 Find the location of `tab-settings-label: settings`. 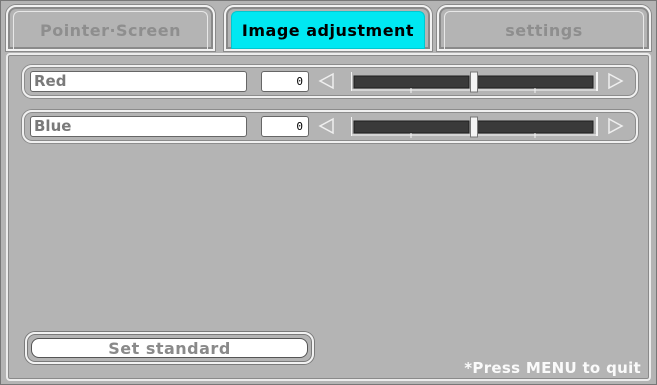

tab-settings-label: settings is located at coordinates (544, 30).